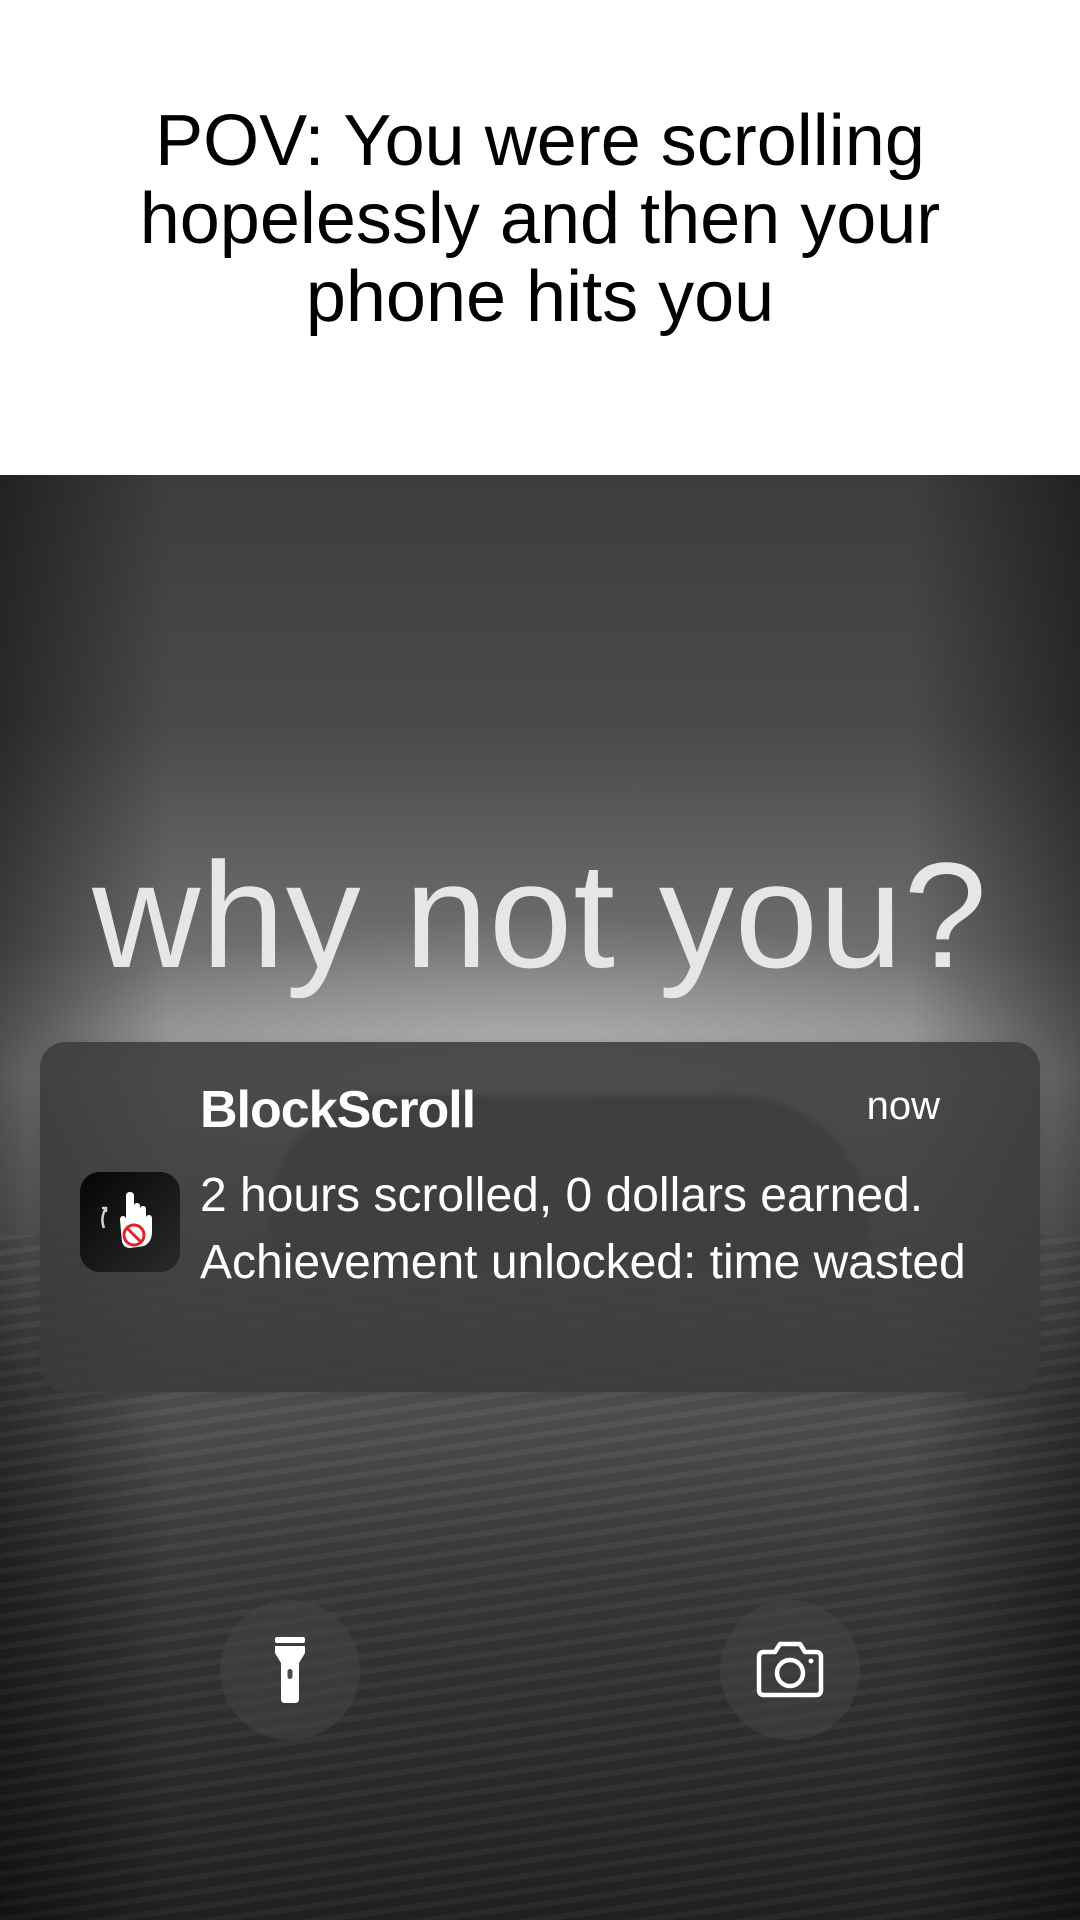  Describe the element at coordinates (130, 1222) in the screenshot. I see `hand-blocked-icon` at that location.